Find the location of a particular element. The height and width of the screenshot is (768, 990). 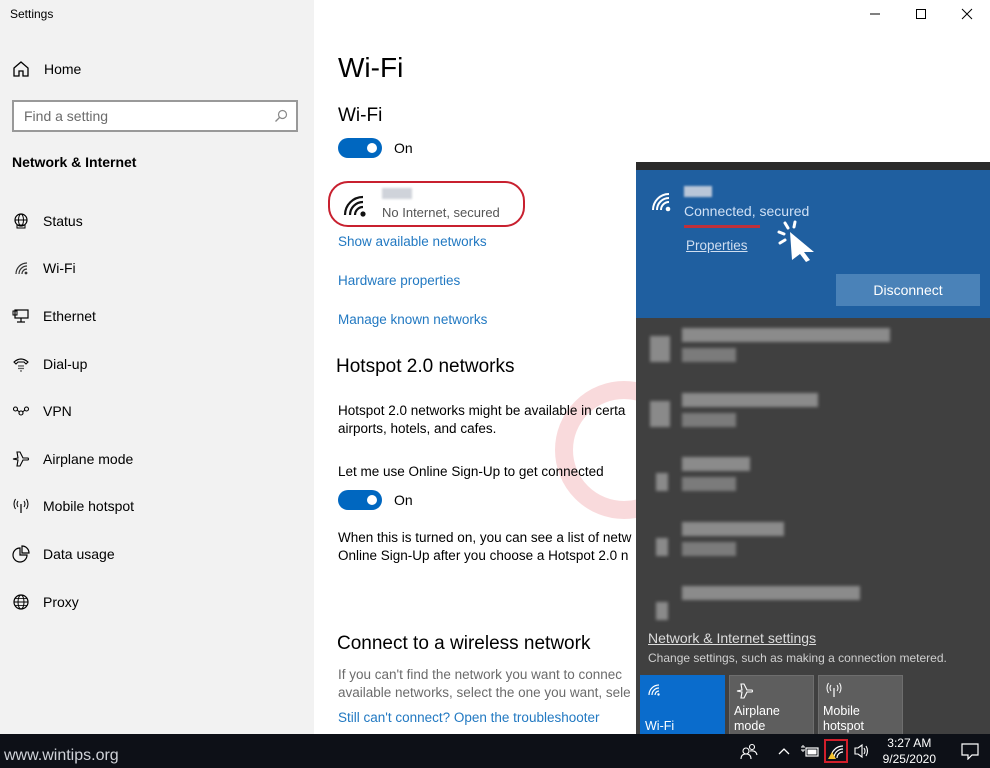

battery-charging-icon is located at coordinates (809, 751).